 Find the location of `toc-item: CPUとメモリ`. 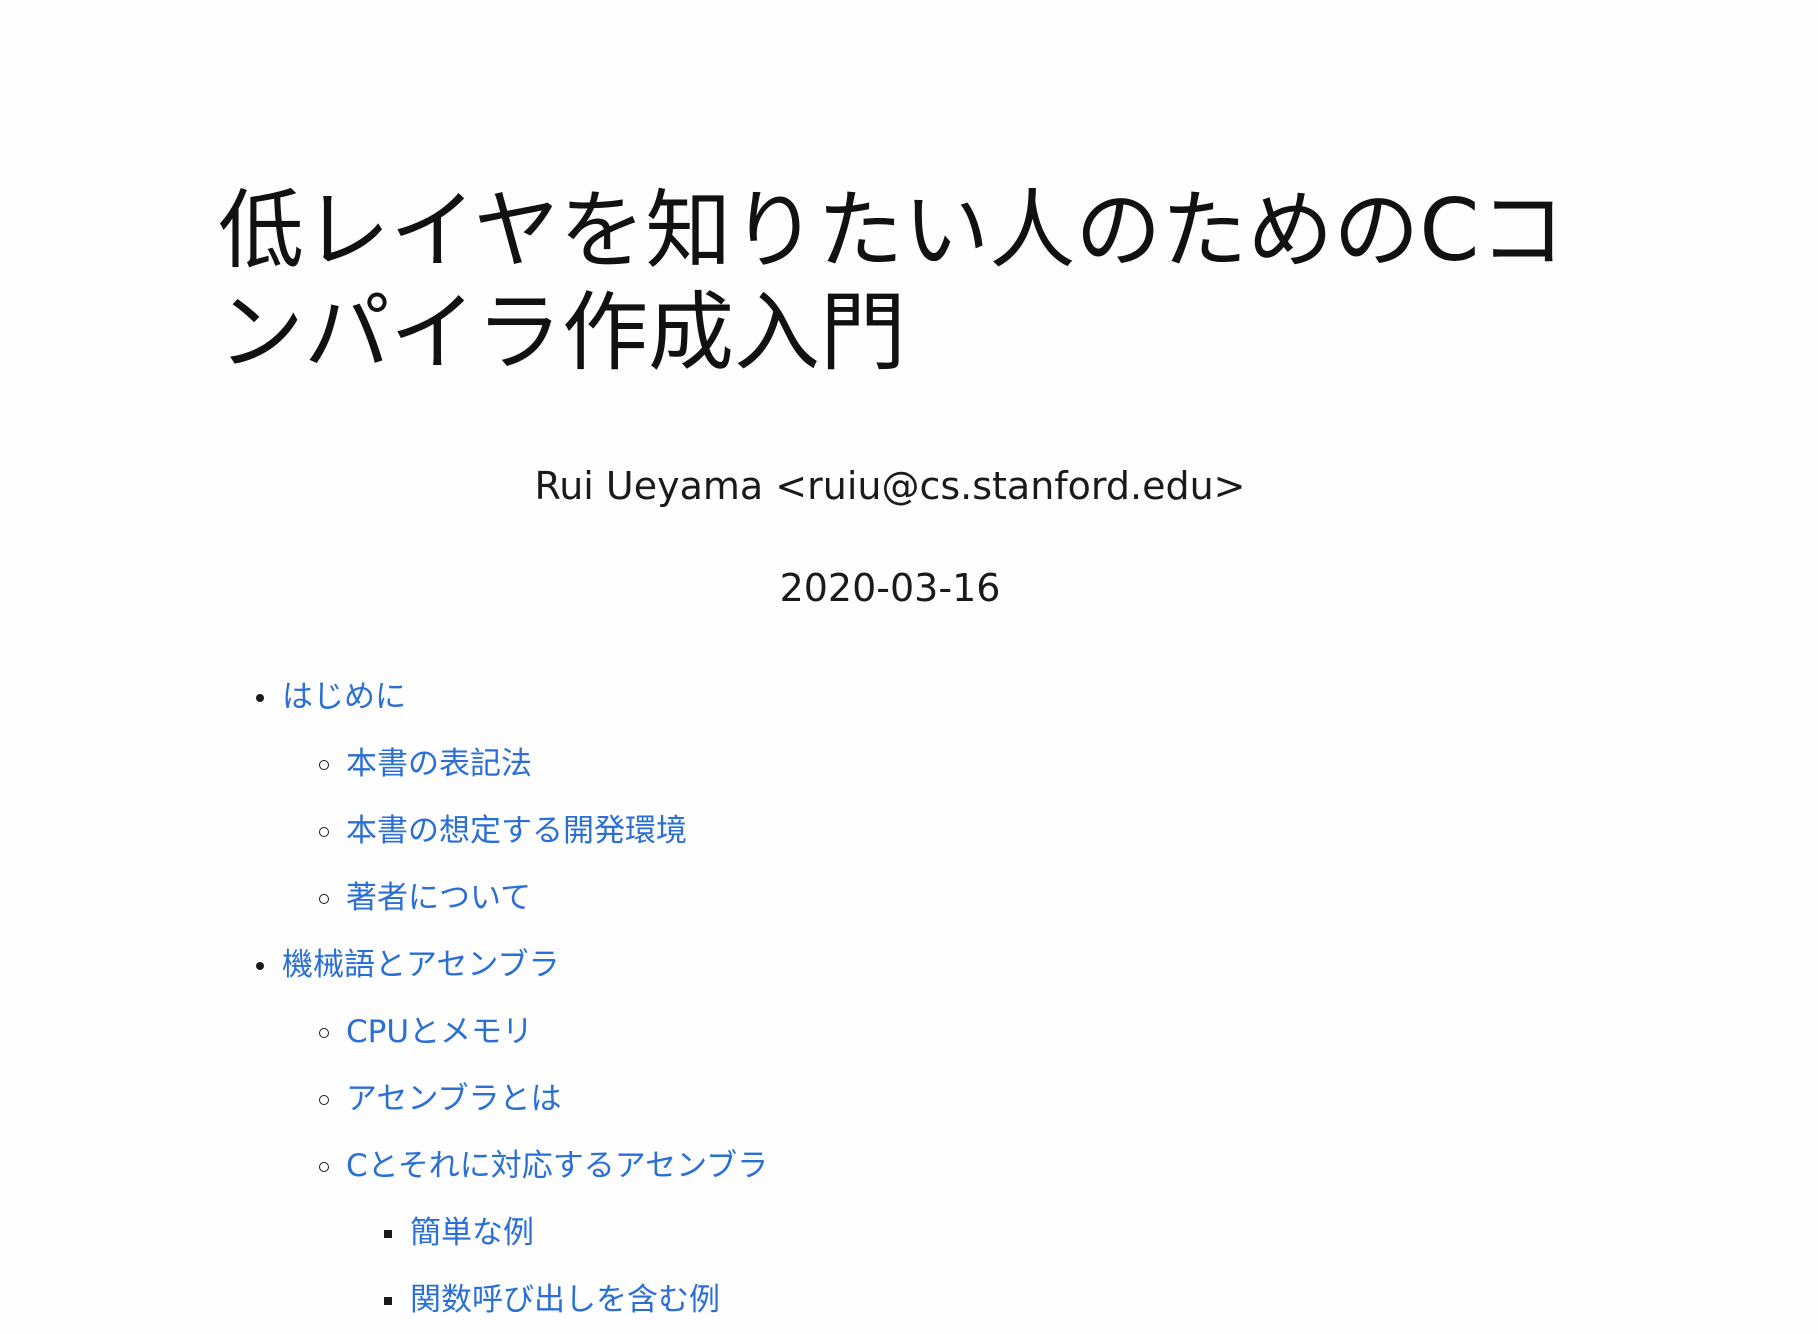

toc-item: CPUとメモリ is located at coordinates (908, 1032).